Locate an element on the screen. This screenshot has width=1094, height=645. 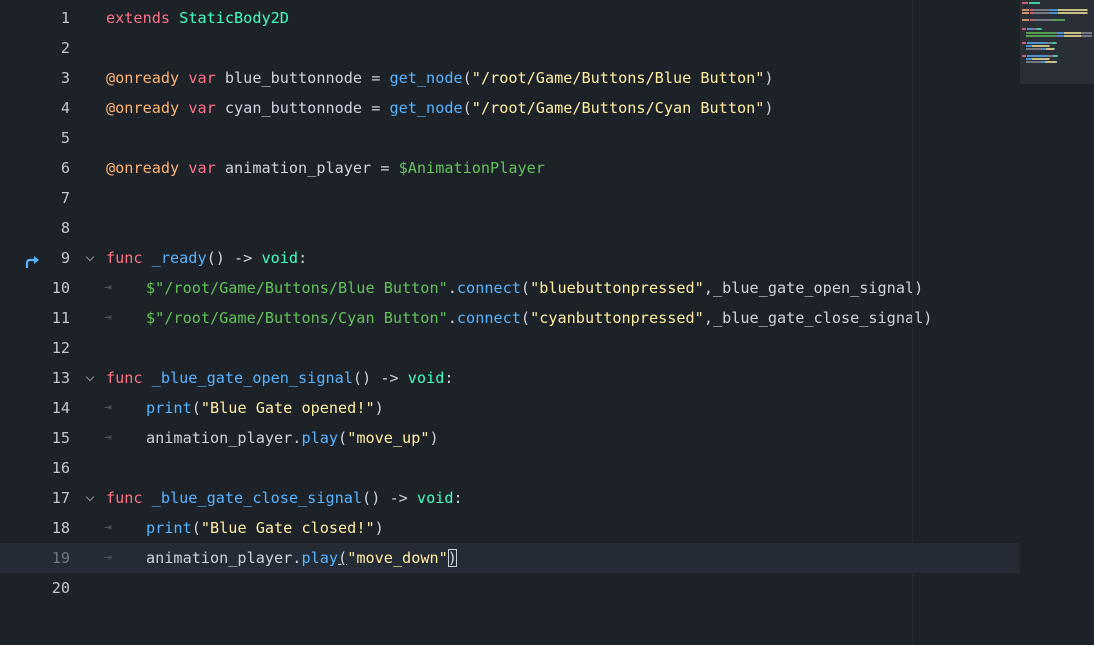
code-token: func is located at coordinates (124, 378).